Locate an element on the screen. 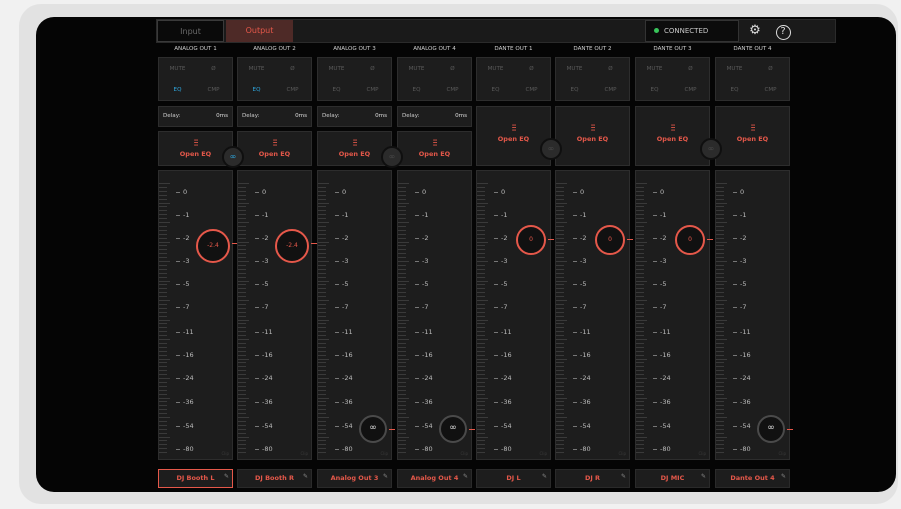  channel-label-button: DJ Booth R ✎ is located at coordinates (274, 478).